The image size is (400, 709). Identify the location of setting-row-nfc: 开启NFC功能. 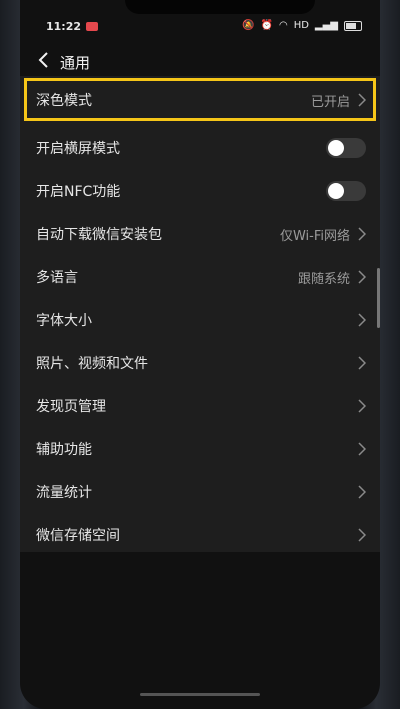
(200, 190).